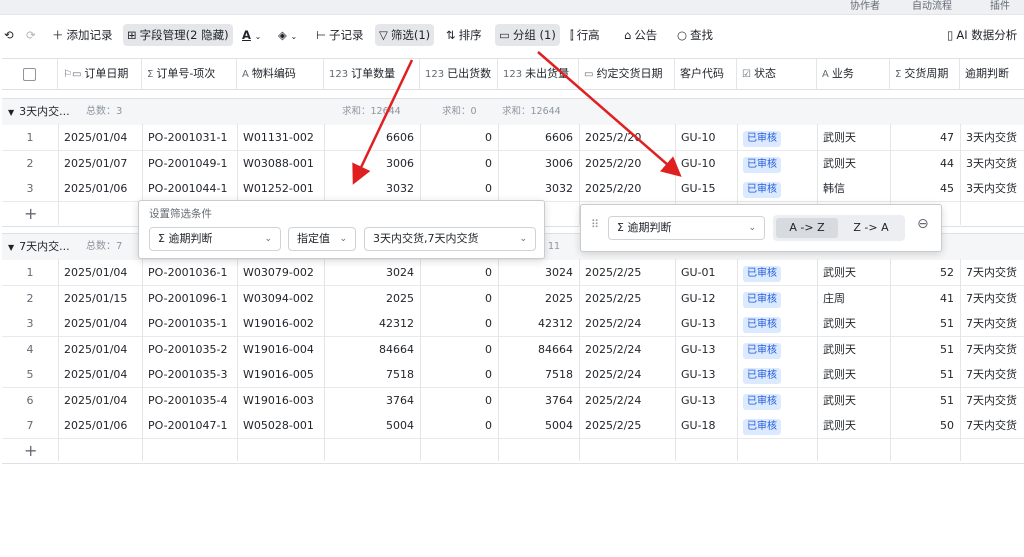 The height and width of the screenshot is (557, 1024). I want to click on cell-unshipped: 3024, so click(538, 272).